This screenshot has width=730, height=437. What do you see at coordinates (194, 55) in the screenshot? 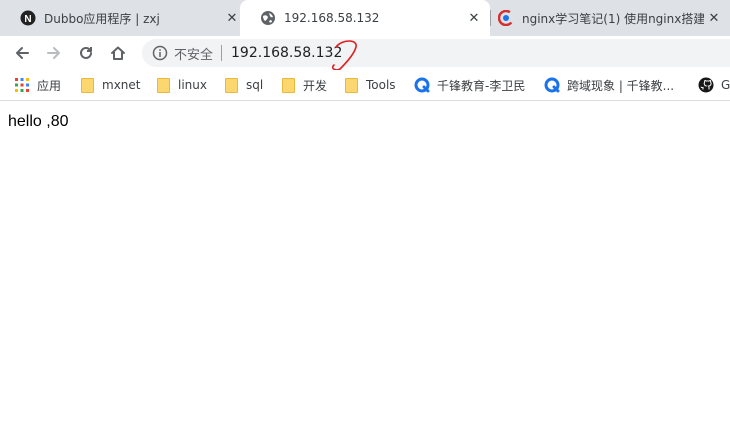
I see `security-label: 不安全` at bounding box center [194, 55].